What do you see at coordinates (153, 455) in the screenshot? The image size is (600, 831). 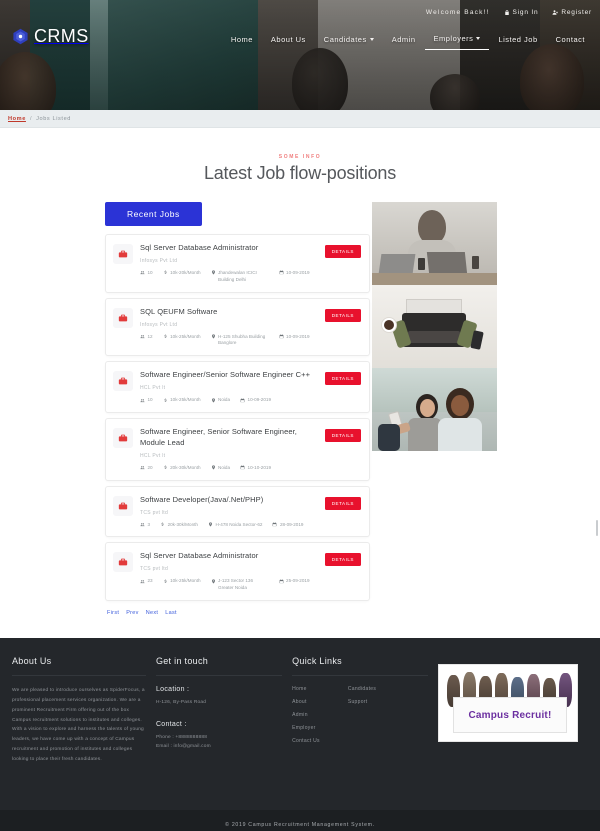 I see `job-company: HCL Pvt lt` at bounding box center [153, 455].